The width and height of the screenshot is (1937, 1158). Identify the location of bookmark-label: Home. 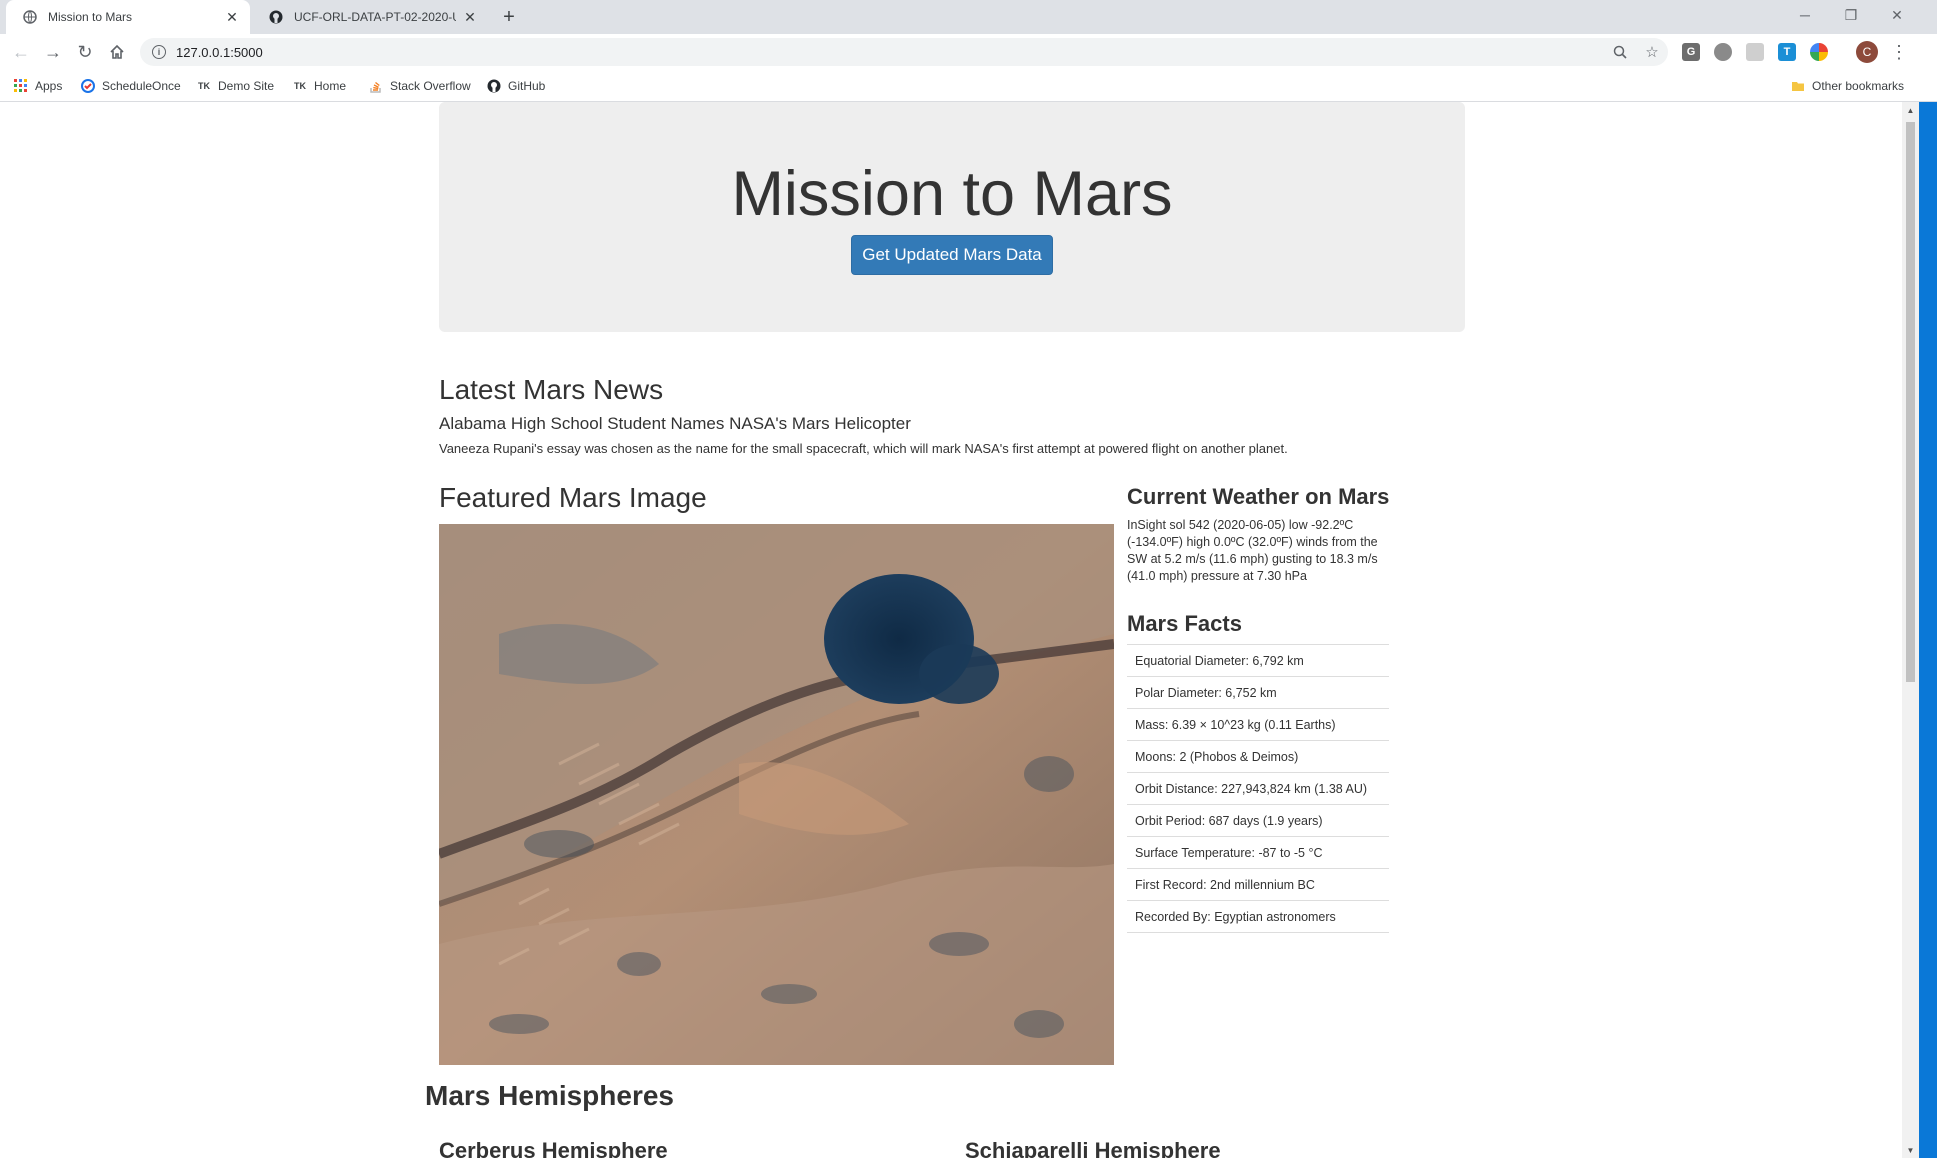
(330, 86).